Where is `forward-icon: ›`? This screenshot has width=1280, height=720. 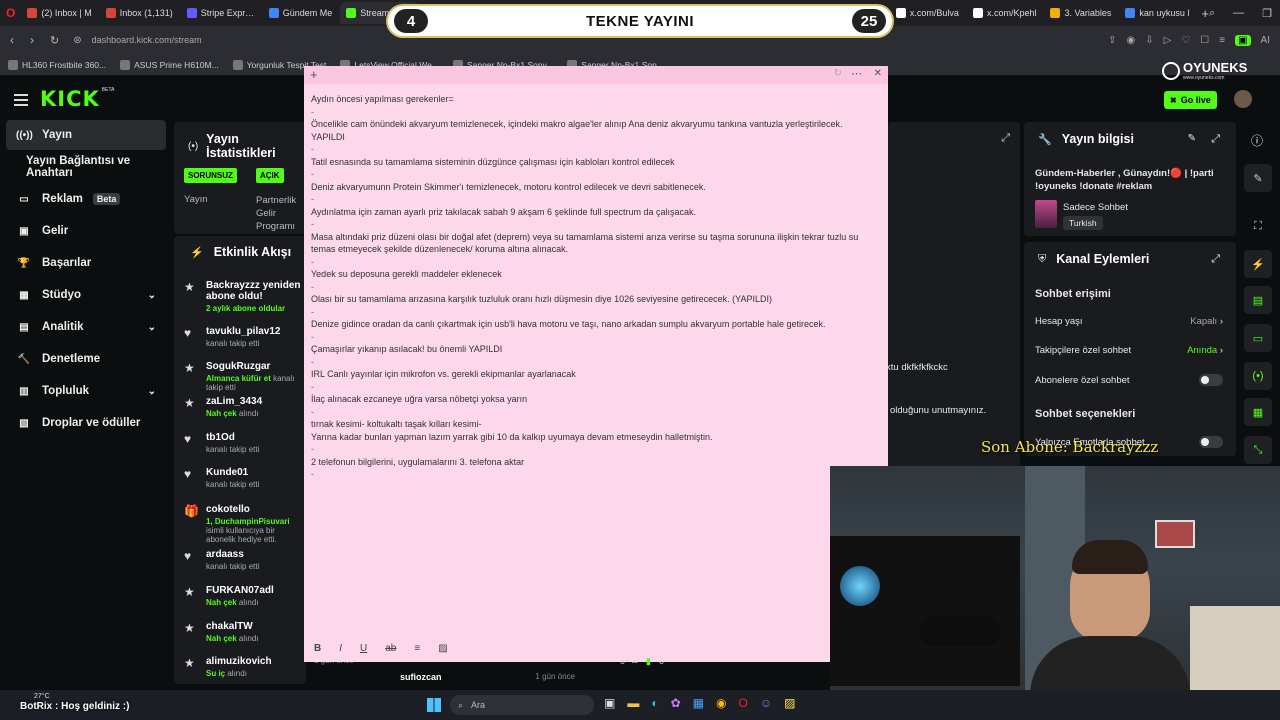 forward-icon: › is located at coordinates (32, 40).